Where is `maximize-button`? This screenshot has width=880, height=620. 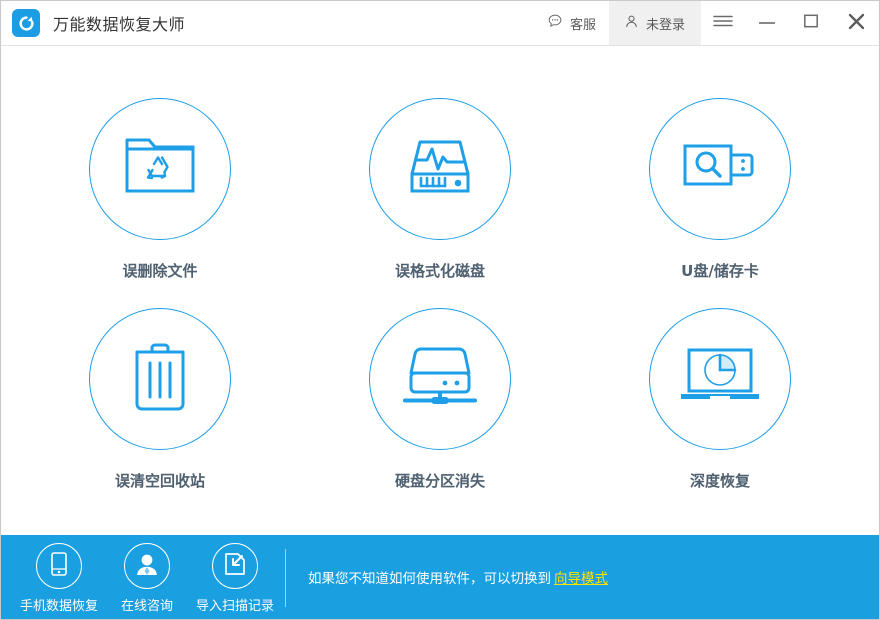
maximize-button is located at coordinates (811, 23).